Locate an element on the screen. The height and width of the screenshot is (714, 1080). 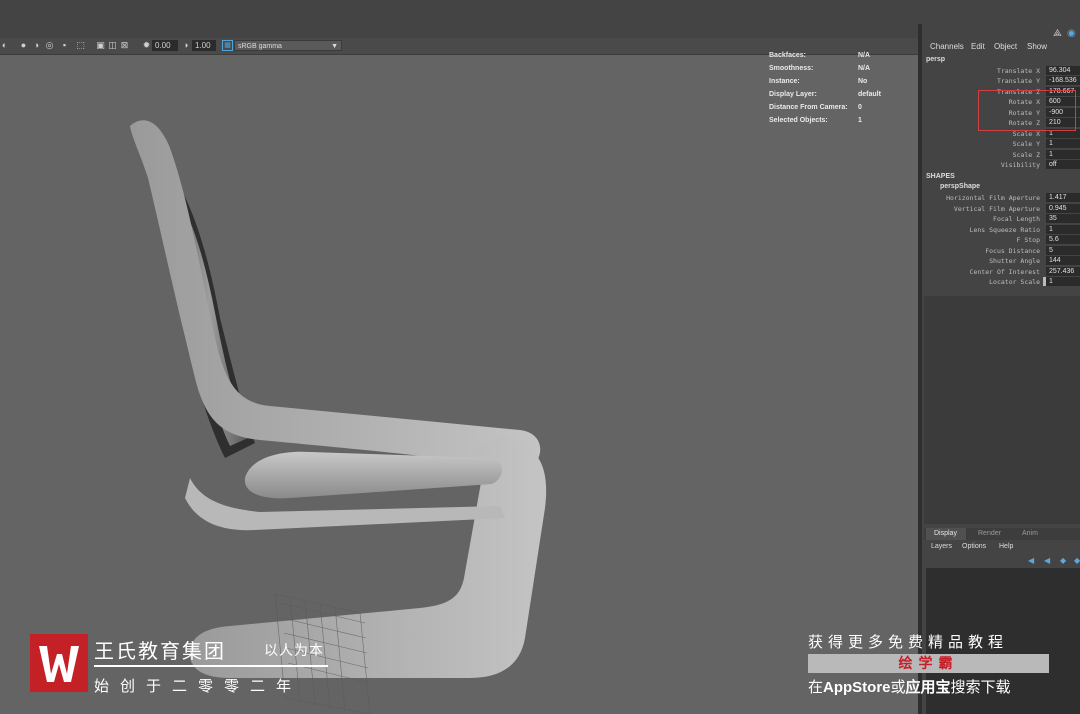
attr-value: 96.304 is located at coordinates (1063, 70).